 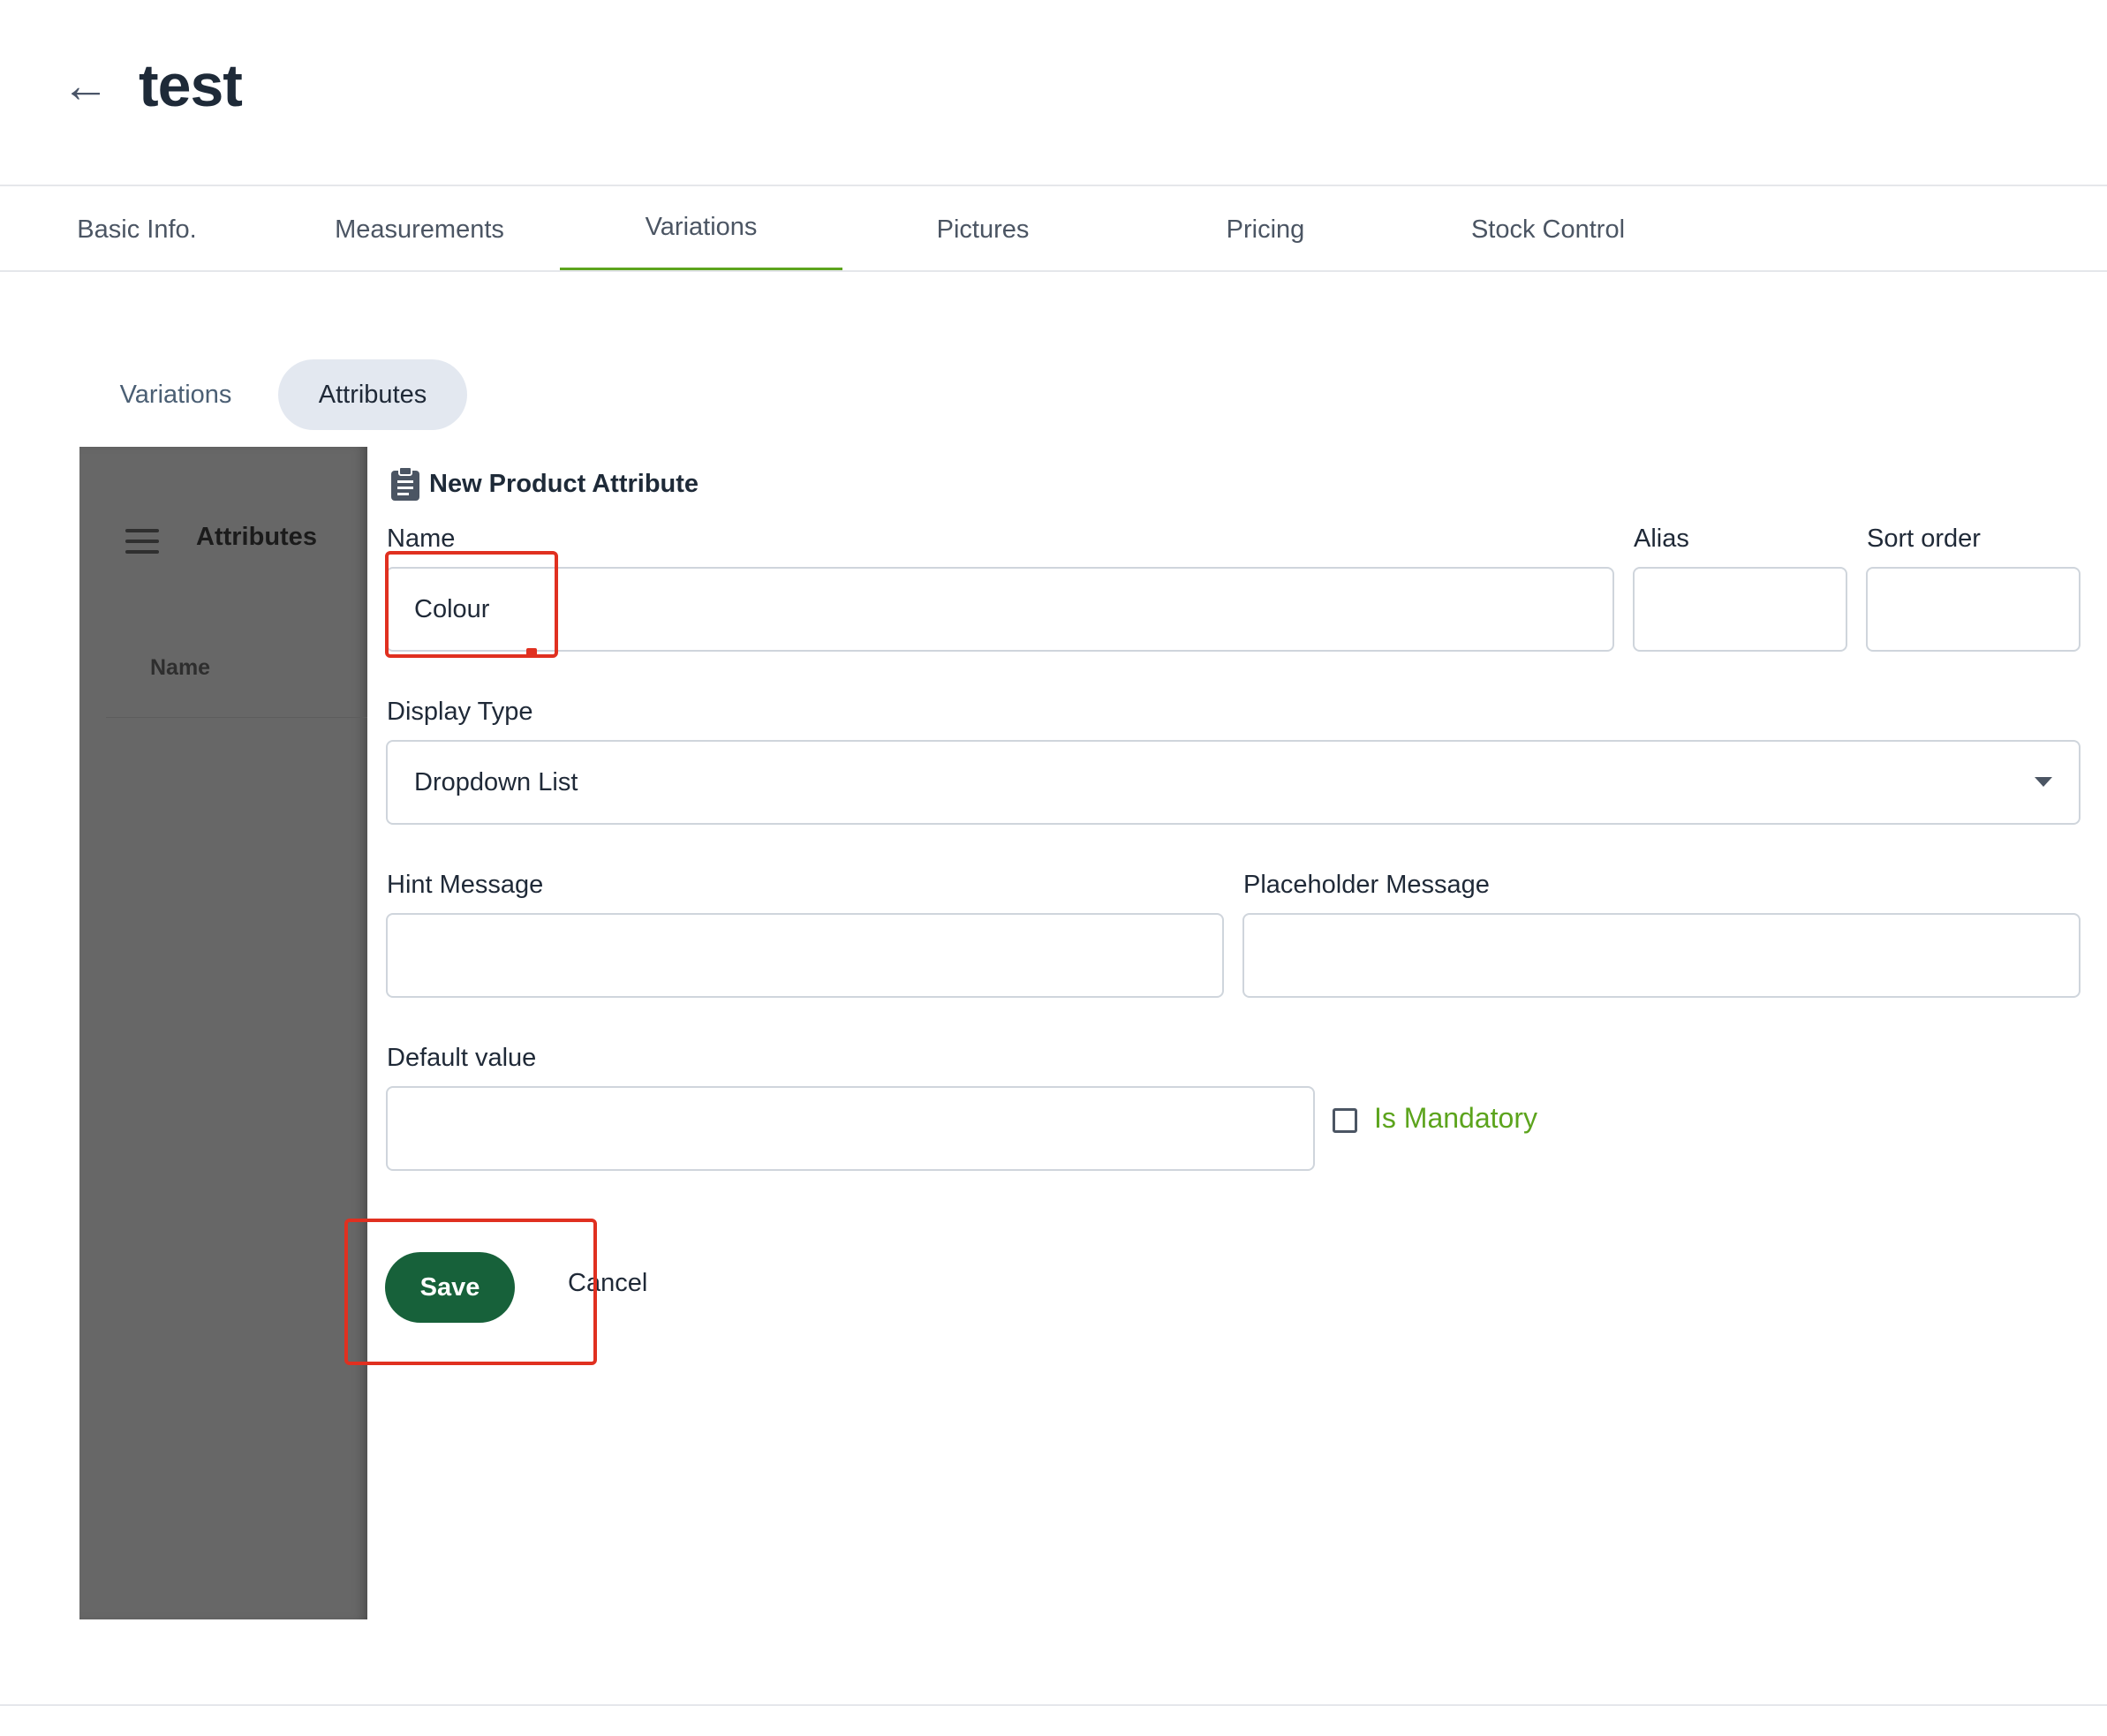 I want to click on side-panel-column-header: Name, so click(x=181, y=667).